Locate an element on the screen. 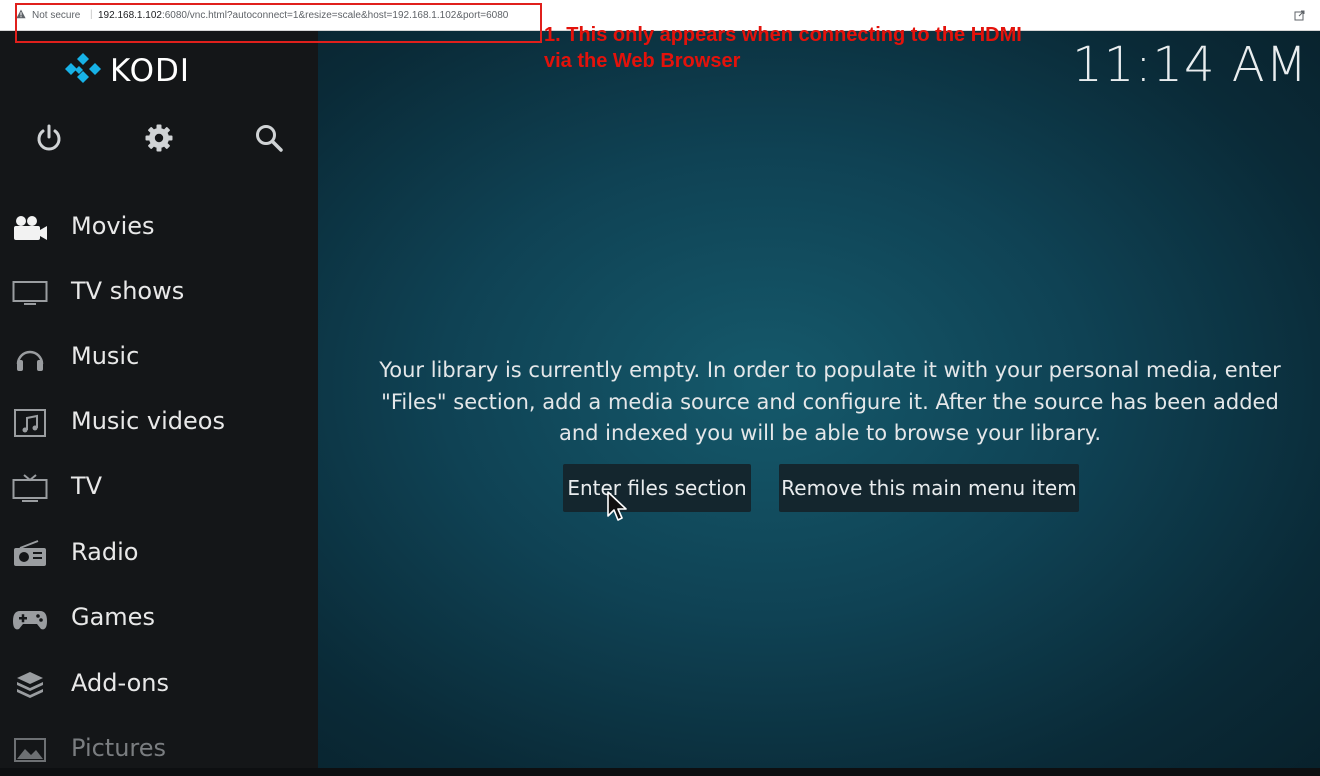 Image resolution: width=1320 pixels, height=776 pixels. menu-item-music-videos: Music videos is located at coordinates (159, 423).